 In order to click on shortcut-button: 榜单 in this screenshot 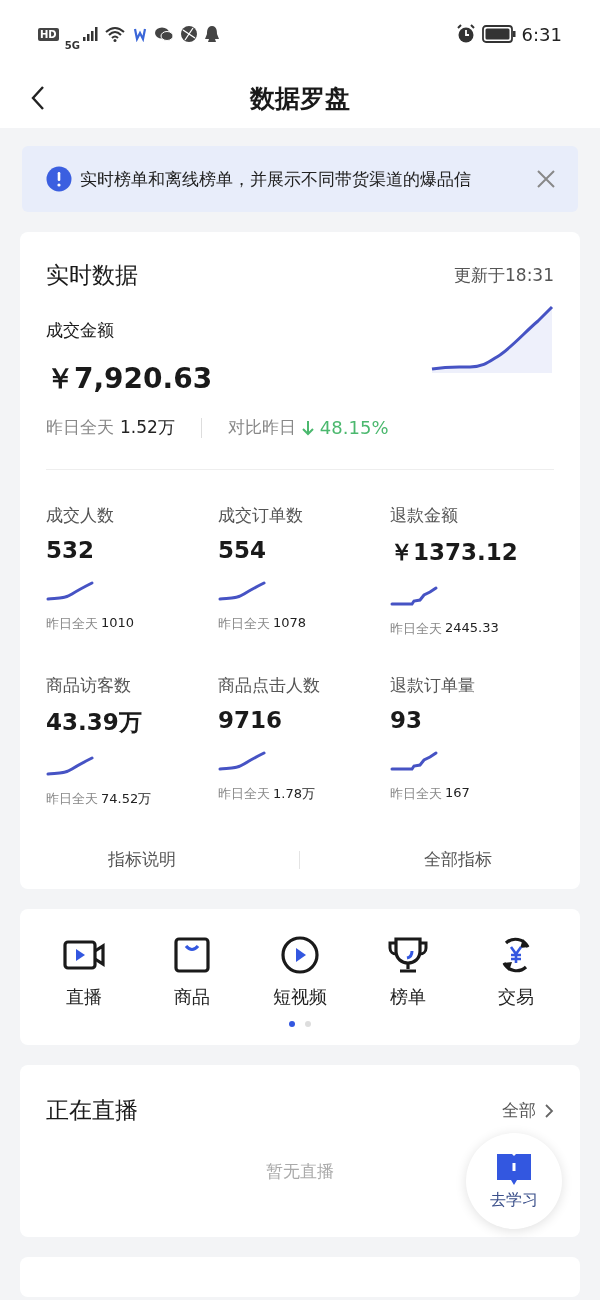, I will do `click(408, 972)`.